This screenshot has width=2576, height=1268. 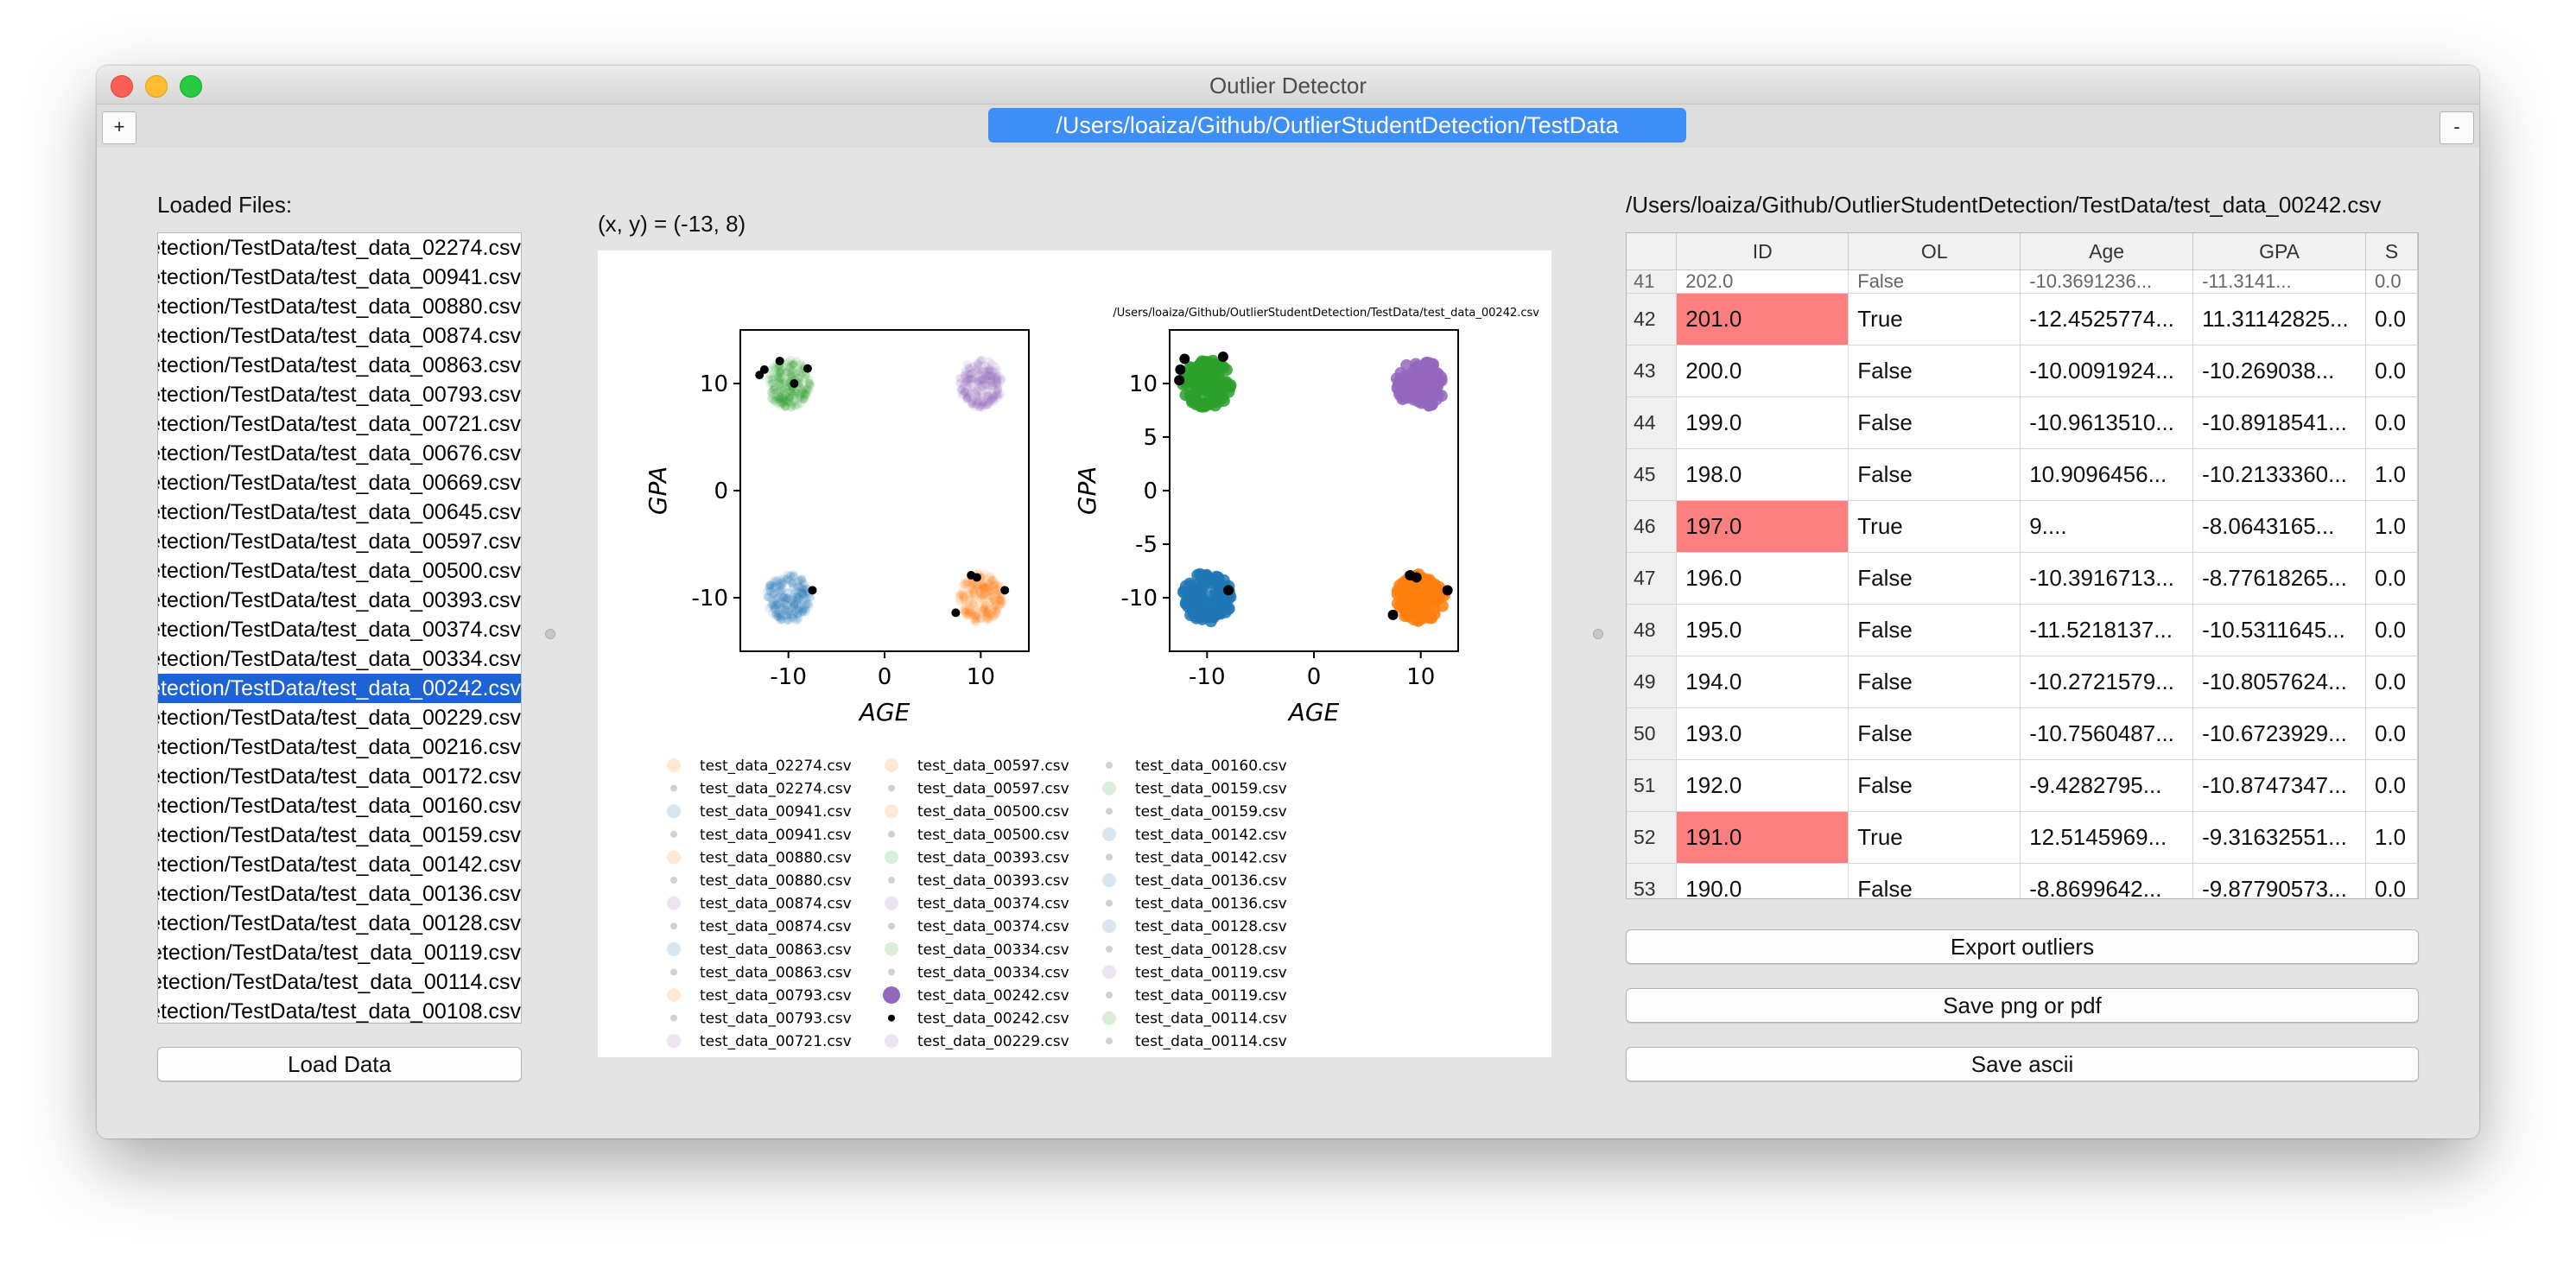 I want to click on cell-id: 196.0, so click(x=1763, y=578).